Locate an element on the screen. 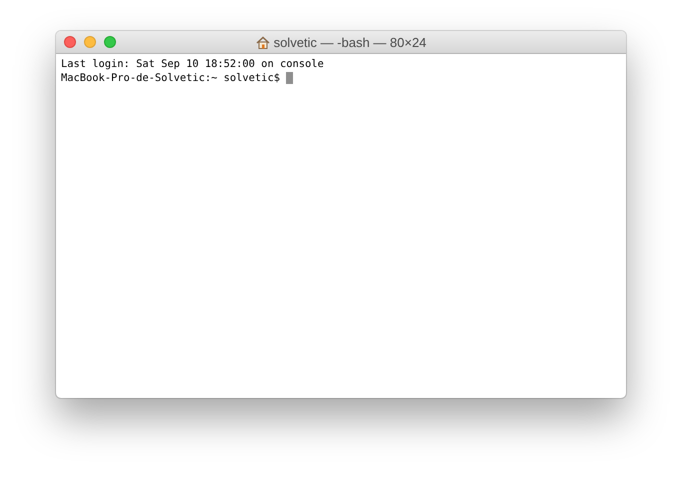 The image size is (682, 478). terminal-text: MacBook-Pro-de-Solvetic:~ solvetic$ is located at coordinates (171, 78).